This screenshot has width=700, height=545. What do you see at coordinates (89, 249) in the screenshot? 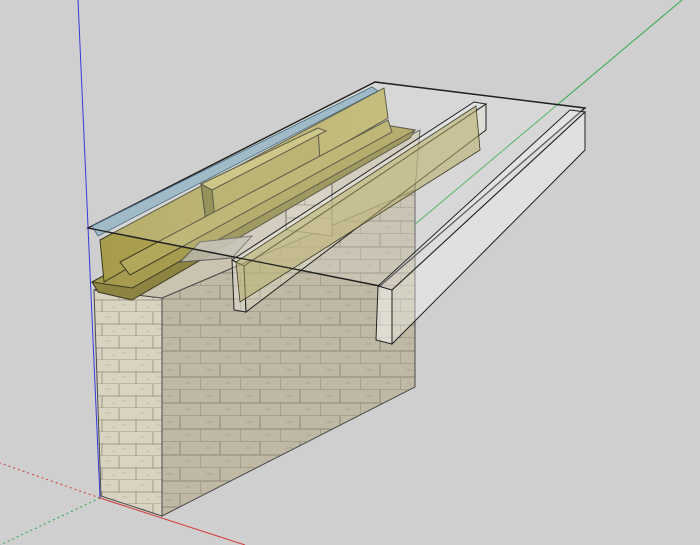
I see `blue-axis` at bounding box center [89, 249].